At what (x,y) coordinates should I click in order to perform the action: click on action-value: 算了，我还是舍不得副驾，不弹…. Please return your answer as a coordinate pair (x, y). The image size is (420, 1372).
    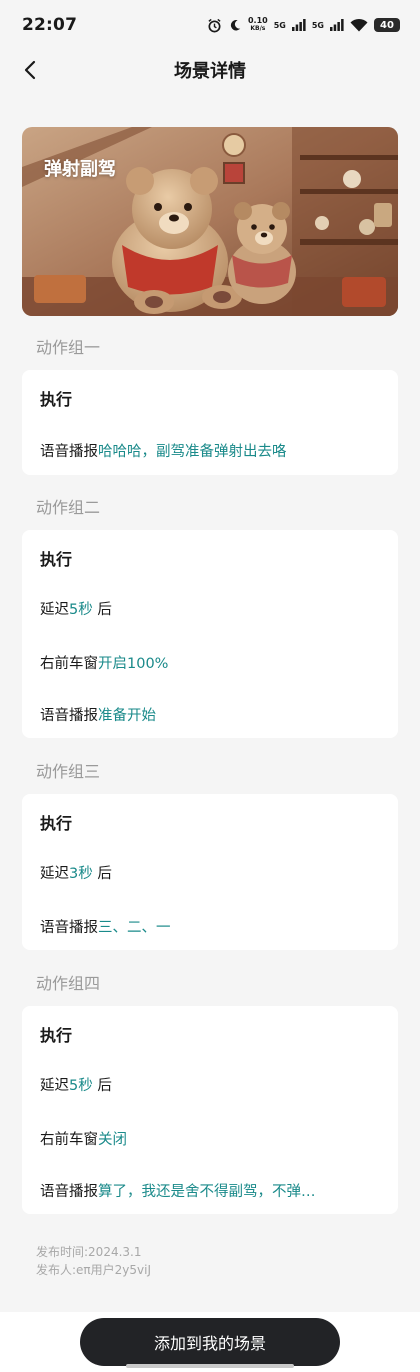
    Looking at the image, I should click on (207, 1192).